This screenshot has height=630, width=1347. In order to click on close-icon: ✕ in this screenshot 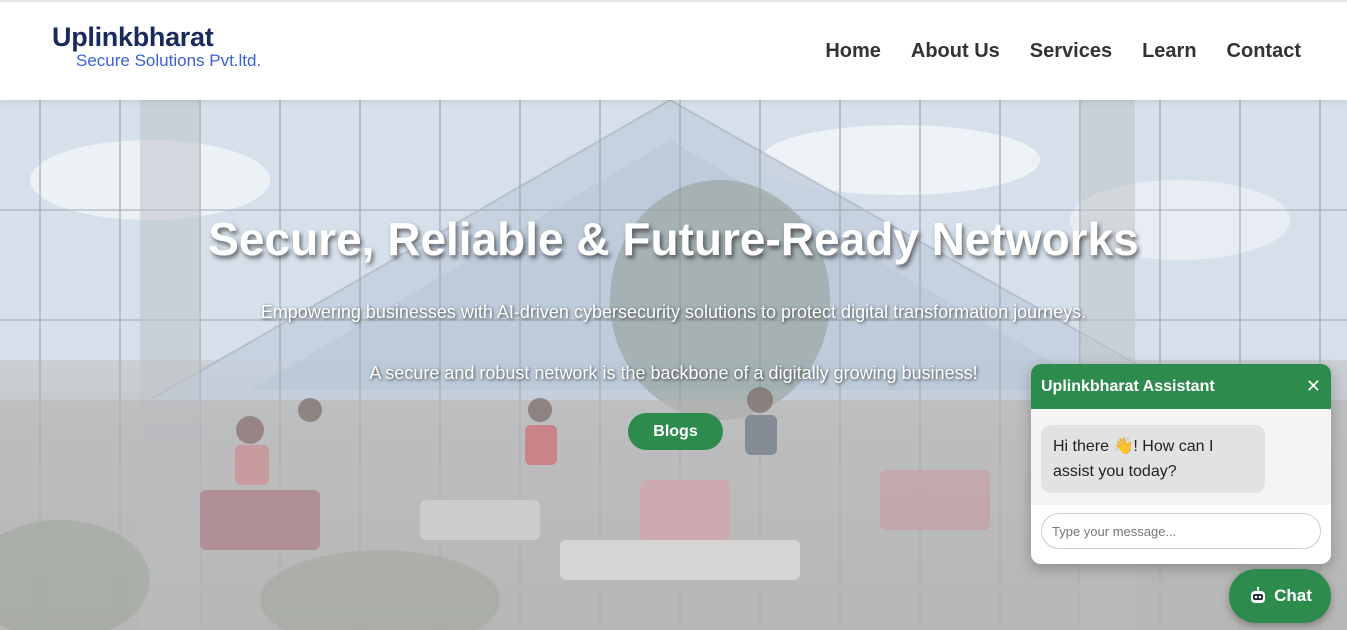, I will do `click(1313, 386)`.